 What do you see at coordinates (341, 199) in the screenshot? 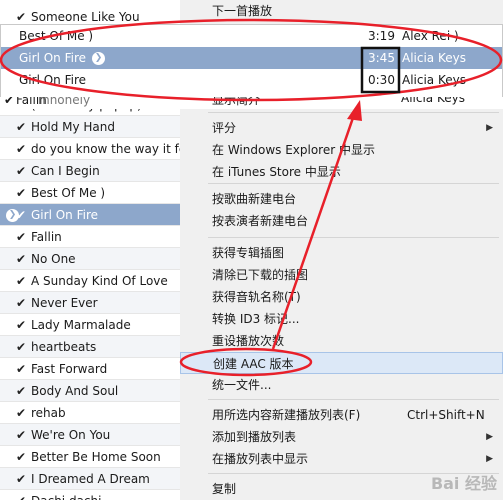
I see `menu-item: 按歌曲新建电台` at bounding box center [341, 199].